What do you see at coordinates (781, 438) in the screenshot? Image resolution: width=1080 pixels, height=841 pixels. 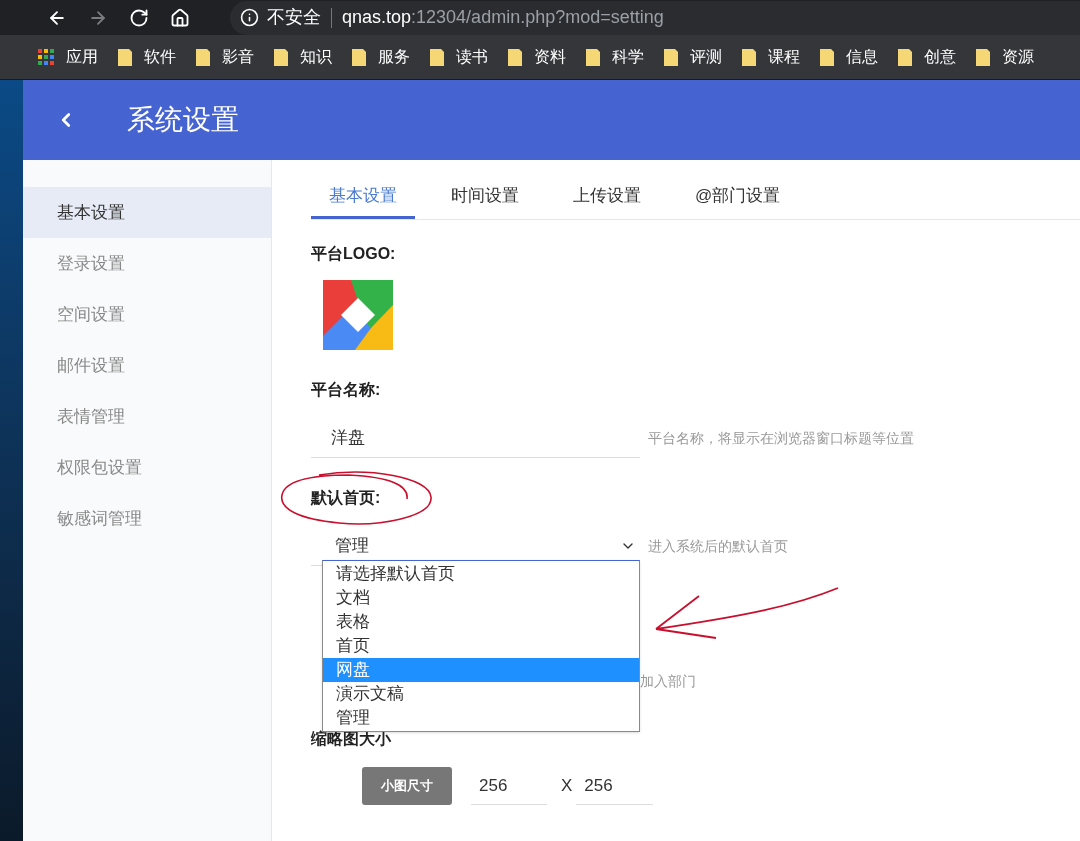 I see `field-hint: 平台名称，将显示在浏览器窗口标题等位置` at bounding box center [781, 438].